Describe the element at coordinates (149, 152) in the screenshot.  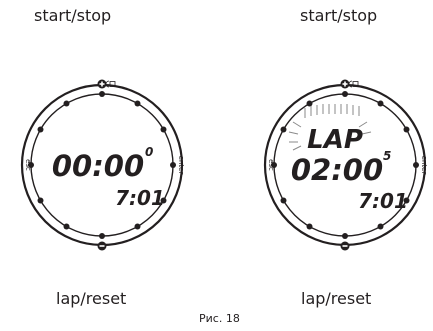
I see `main-time-superscript: 0` at that location.